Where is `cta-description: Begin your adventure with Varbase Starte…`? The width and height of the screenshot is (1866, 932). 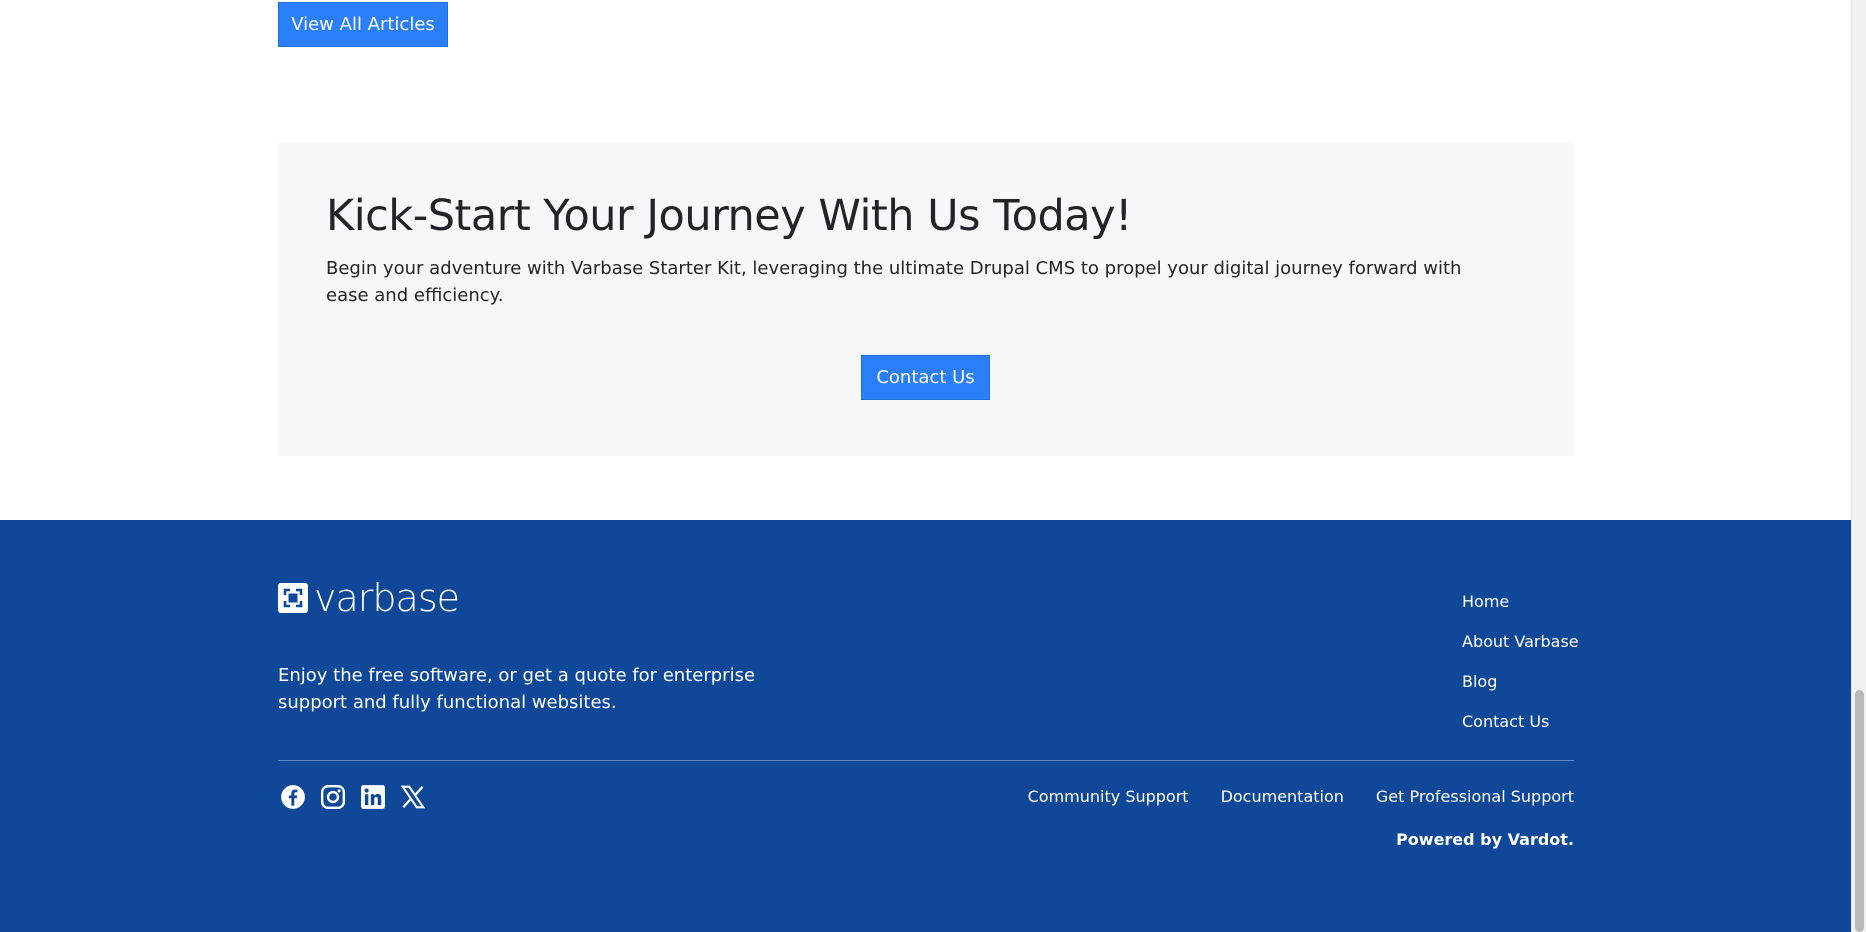 cta-description: Begin your adventure with Varbase Starte… is located at coordinates (894, 282).